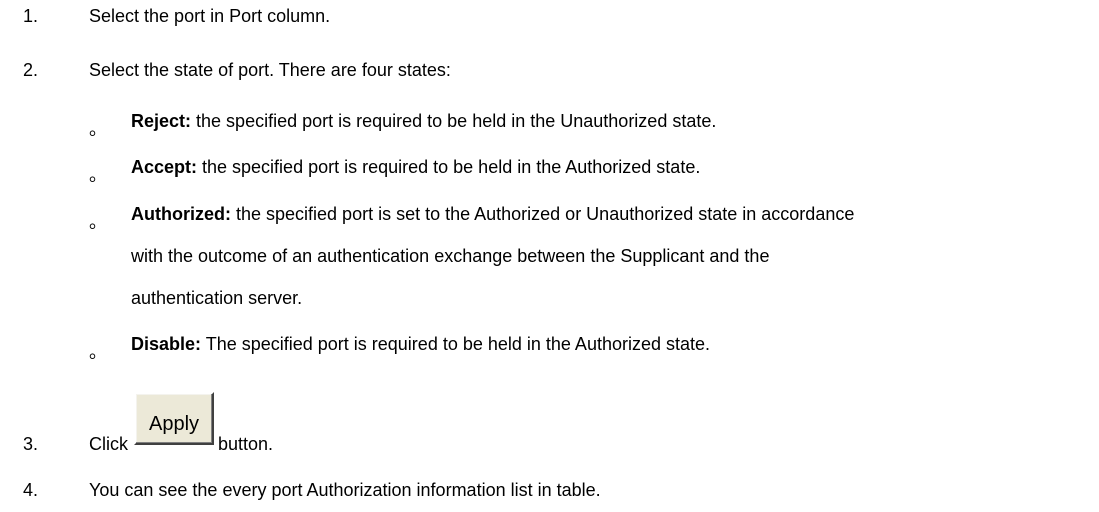 This screenshot has height=512, width=1099. What do you see at coordinates (161, 121) in the screenshot?
I see `state-term: Reject:` at bounding box center [161, 121].